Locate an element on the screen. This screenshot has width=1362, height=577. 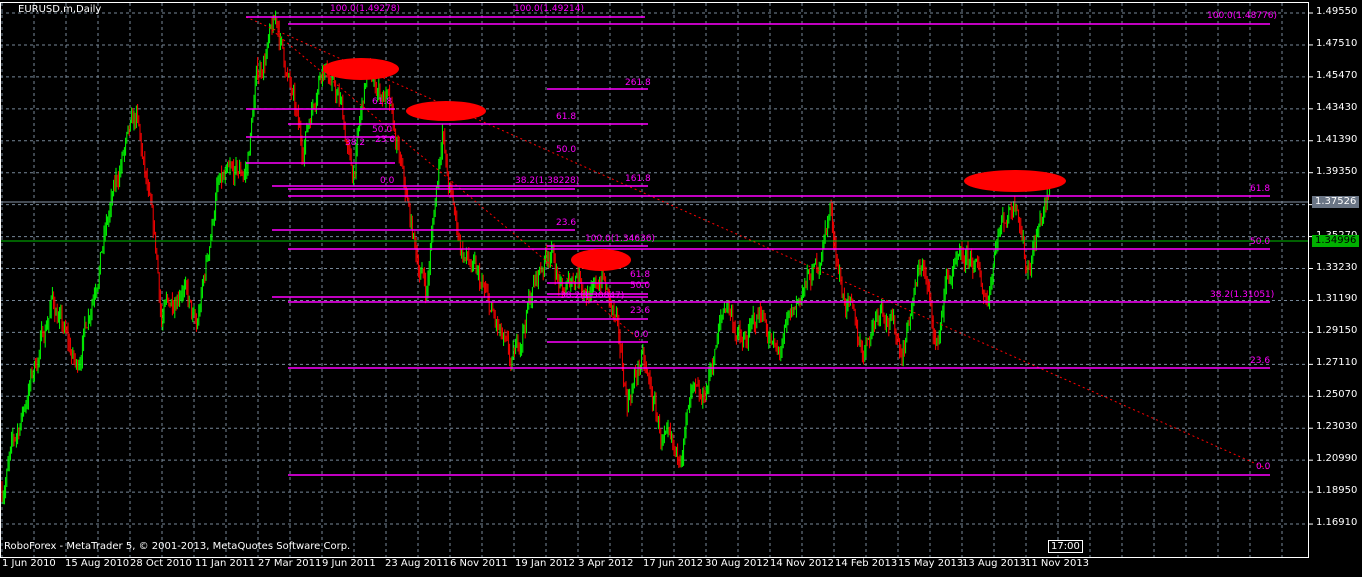
time-tick-label: 30 Aug 2012 is located at coordinates (737, 563).